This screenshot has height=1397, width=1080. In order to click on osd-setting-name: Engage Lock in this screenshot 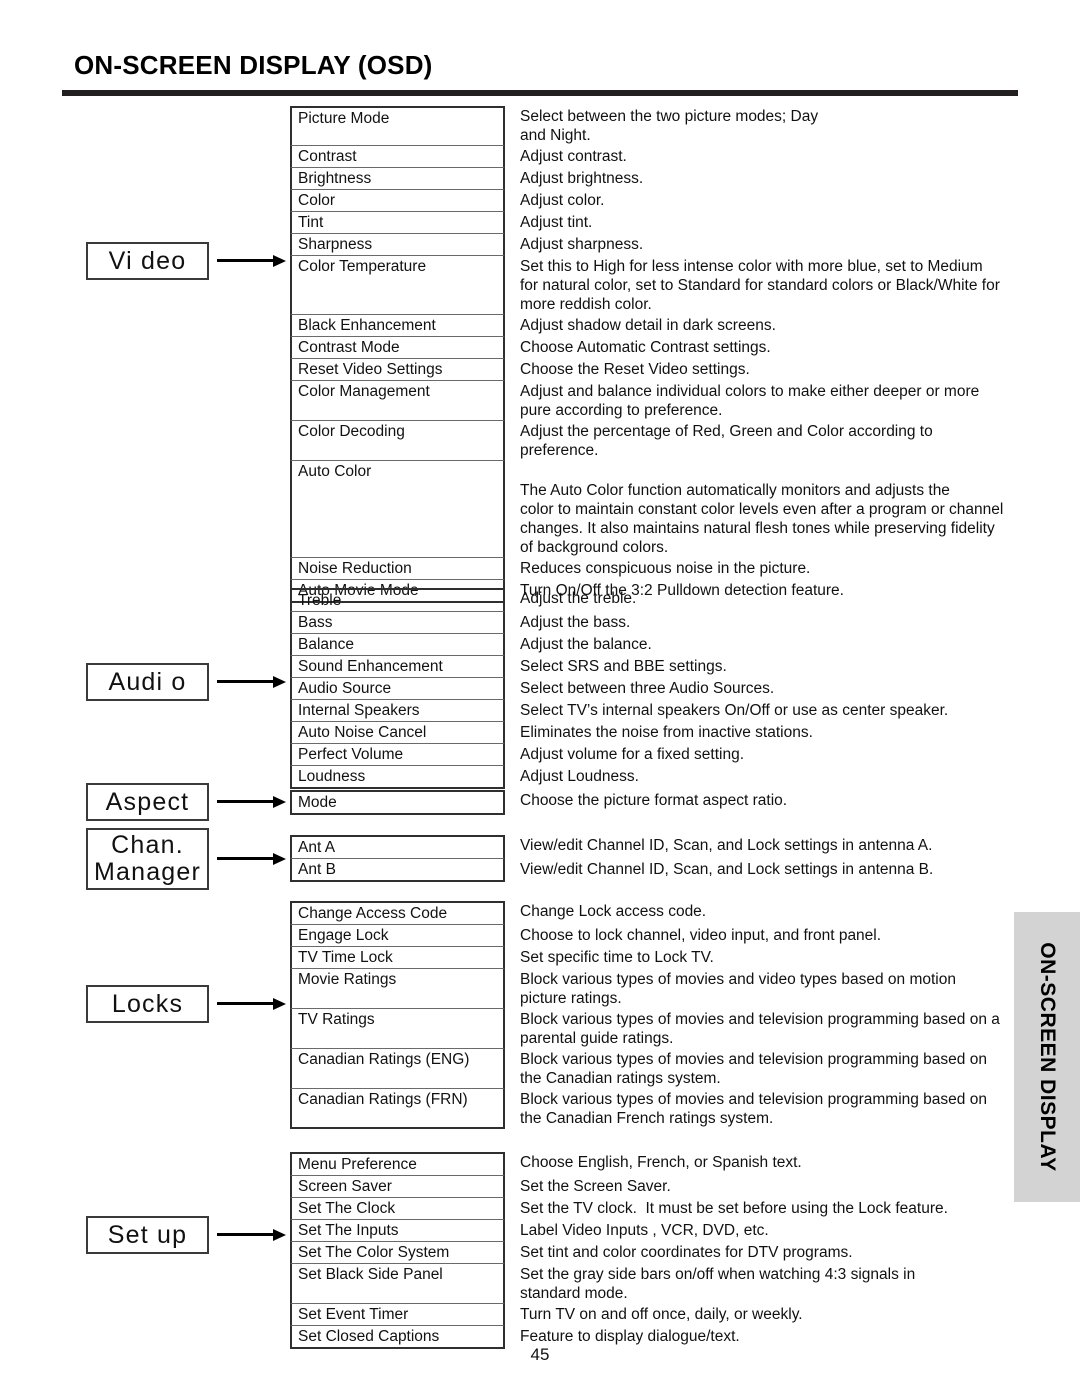, I will do `click(397, 936)`.